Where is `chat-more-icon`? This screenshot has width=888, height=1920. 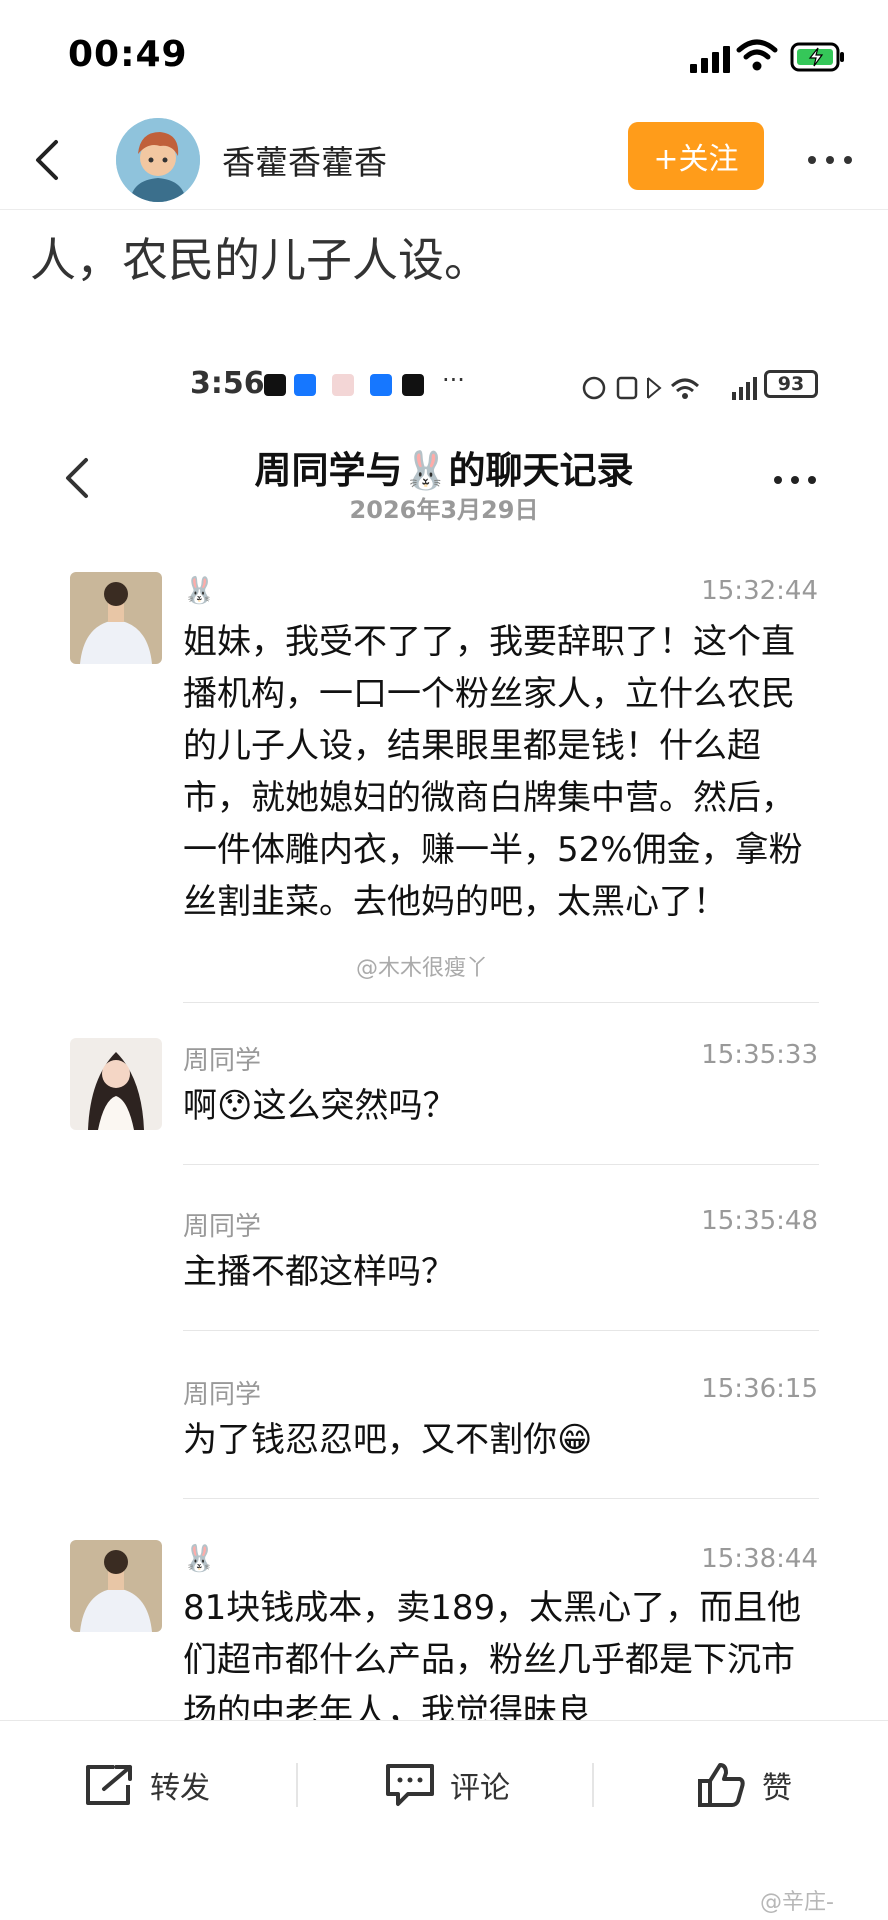
chat-more-icon is located at coordinates (795, 480).